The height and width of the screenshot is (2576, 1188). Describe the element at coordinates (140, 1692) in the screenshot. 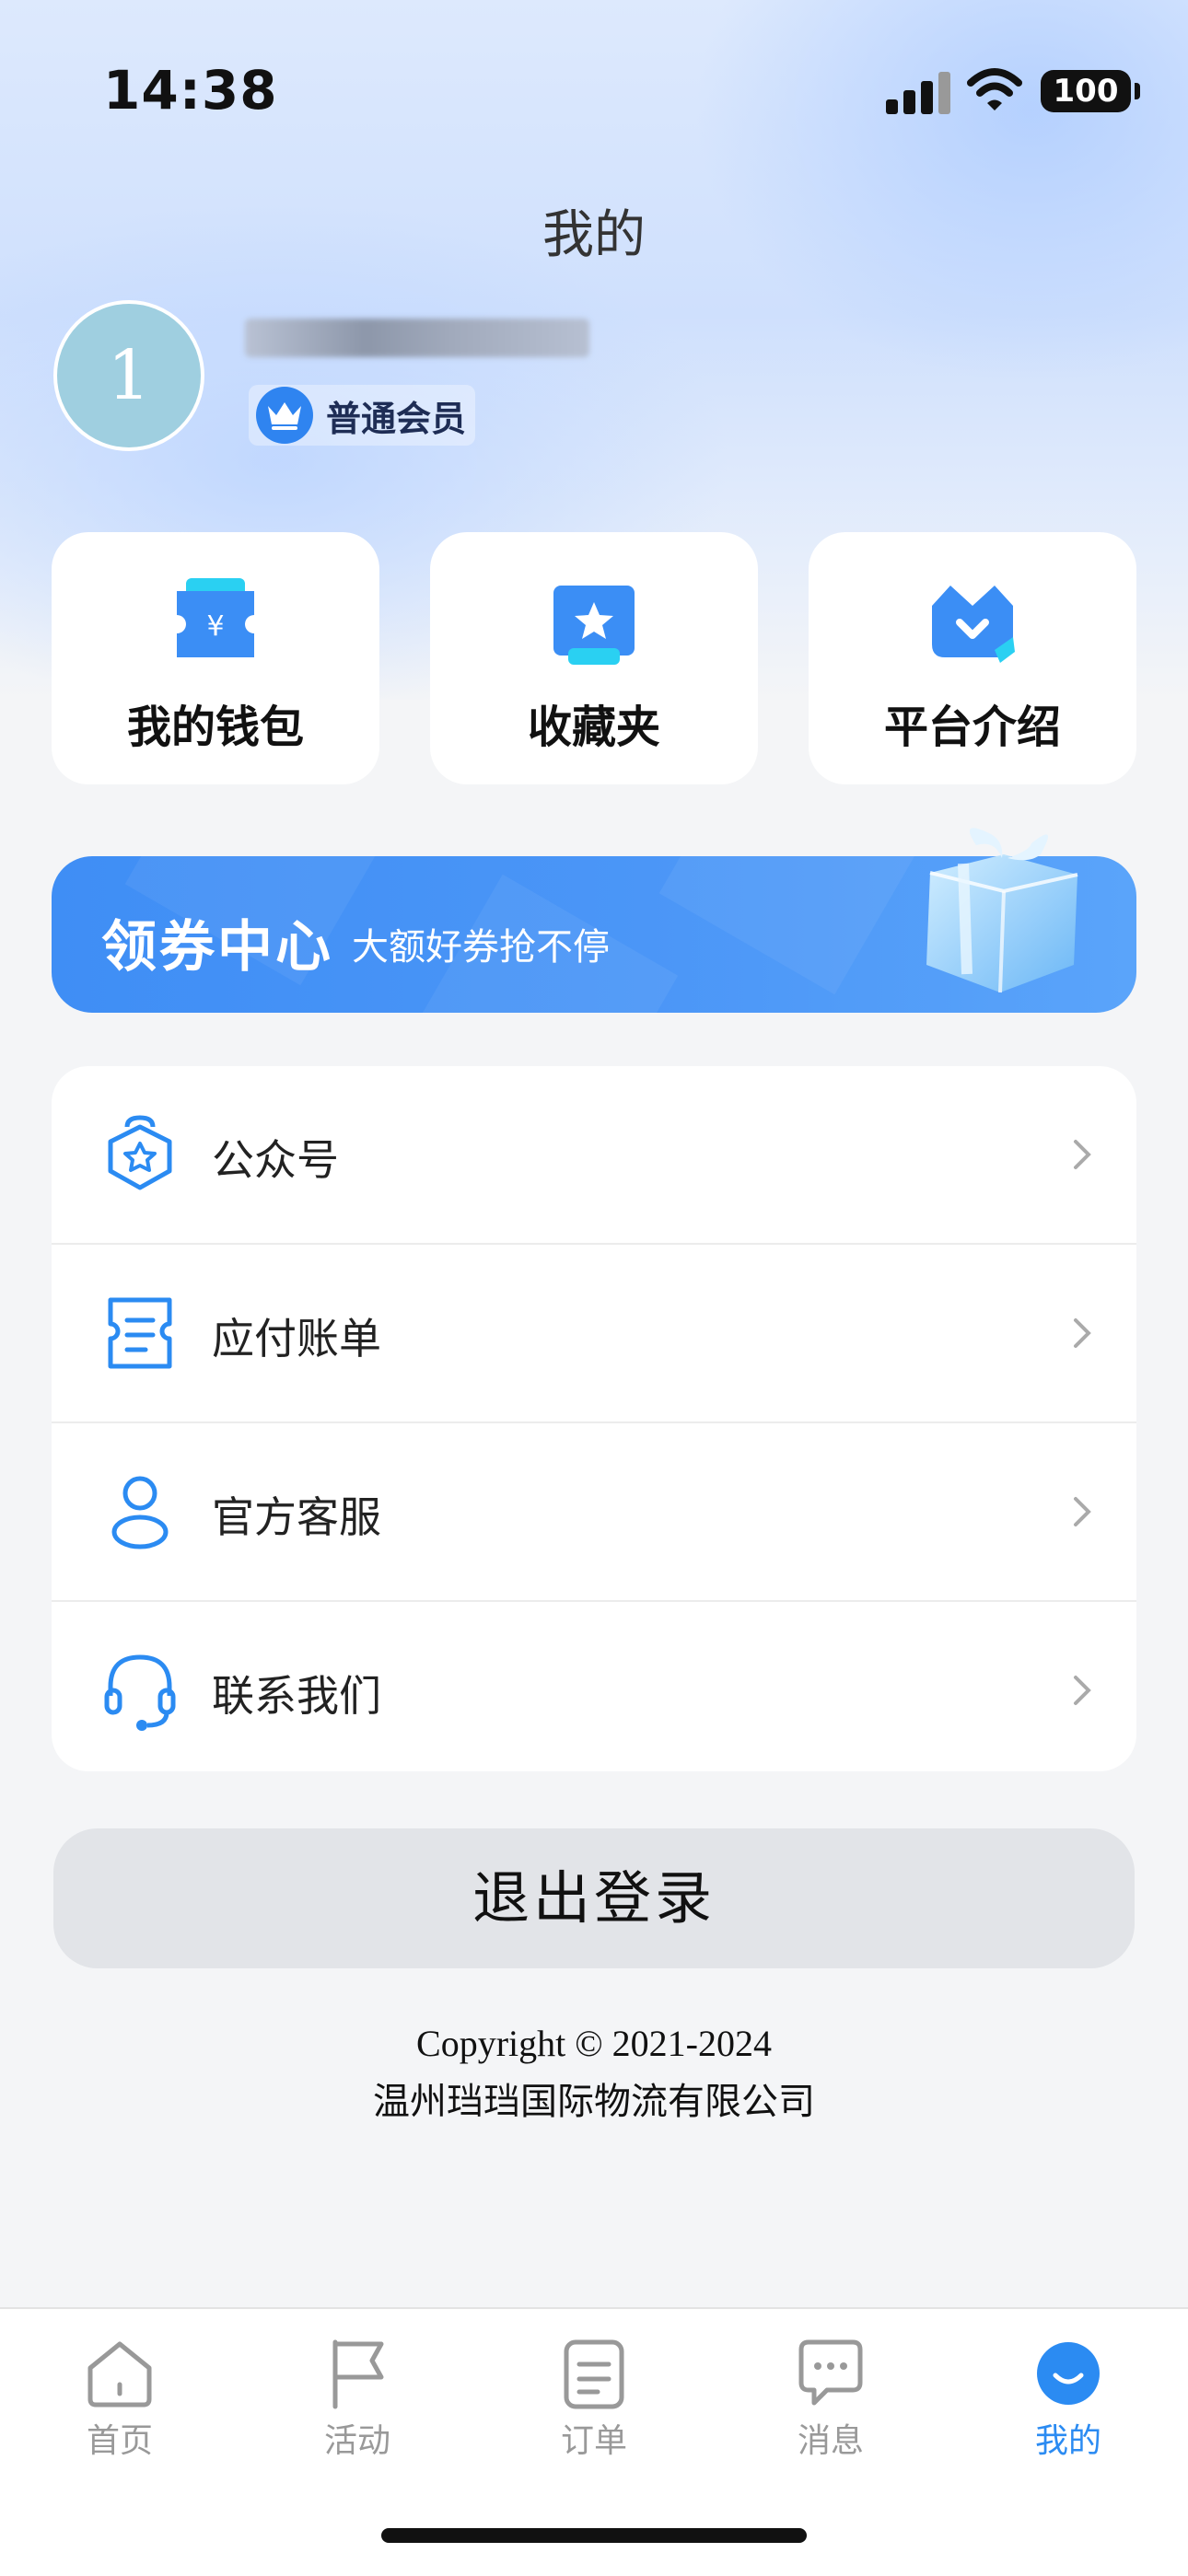

I see `headset-icon` at that location.